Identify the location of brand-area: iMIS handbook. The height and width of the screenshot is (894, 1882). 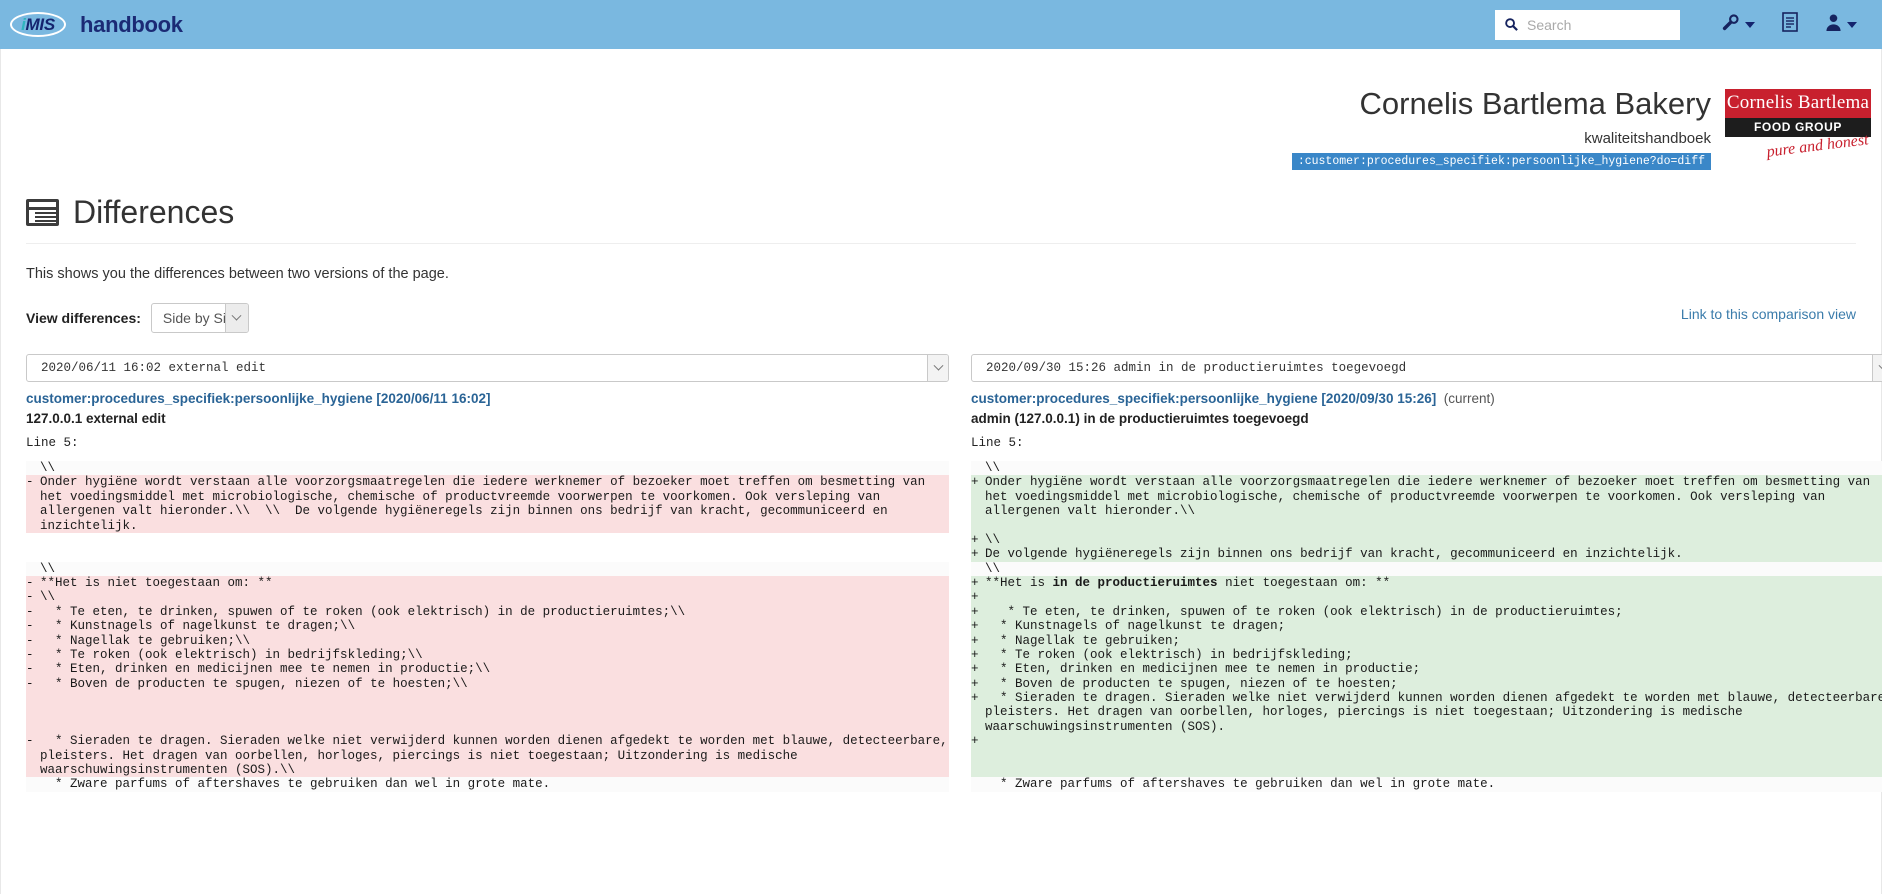
(91, 25).